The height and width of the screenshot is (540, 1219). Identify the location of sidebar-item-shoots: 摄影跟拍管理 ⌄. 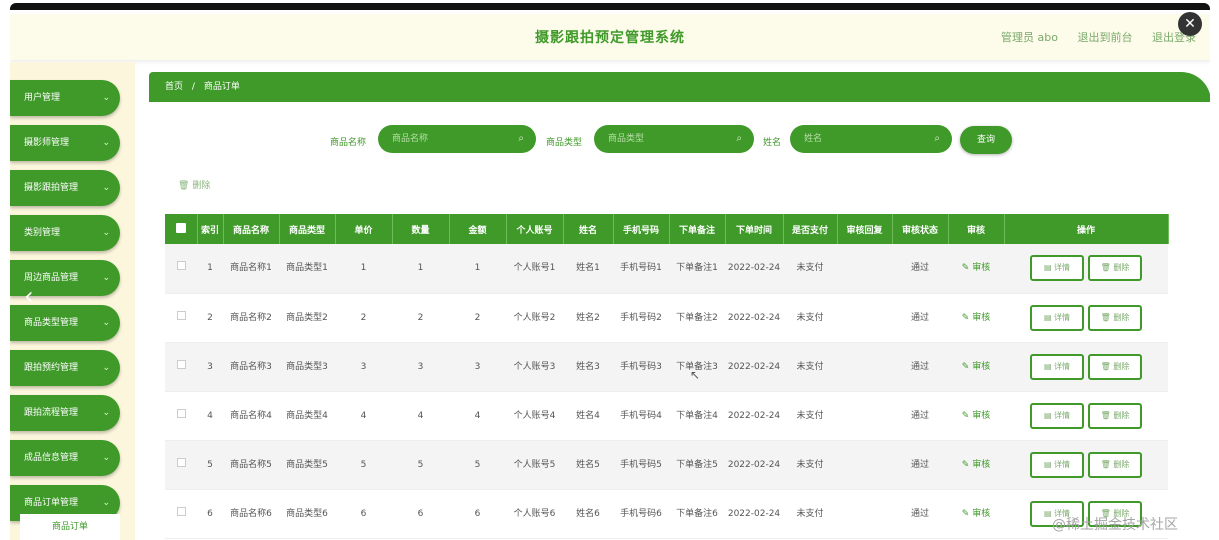
(65, 188).